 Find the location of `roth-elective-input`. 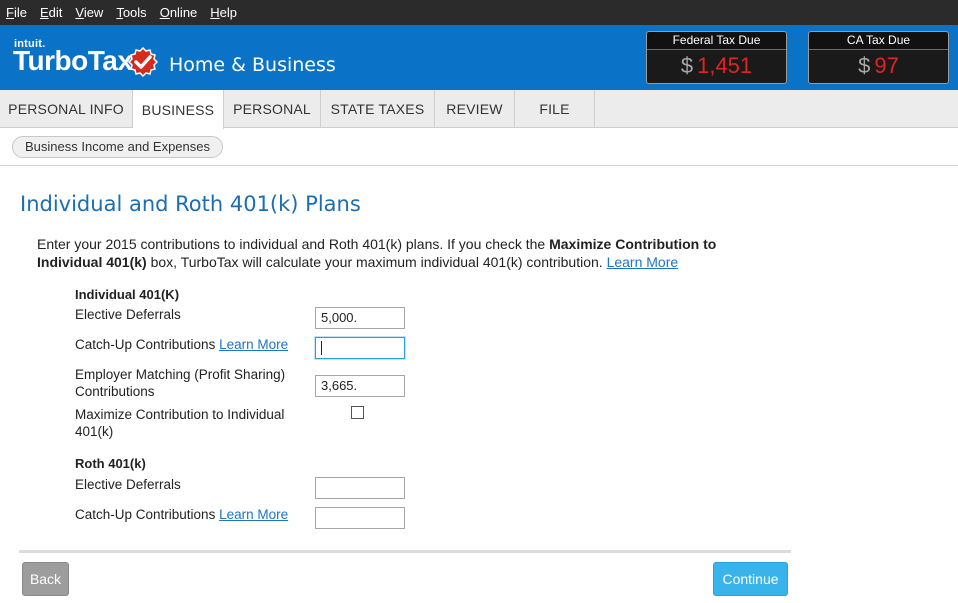

roth-elective-input is located at coordinates (360, 488).